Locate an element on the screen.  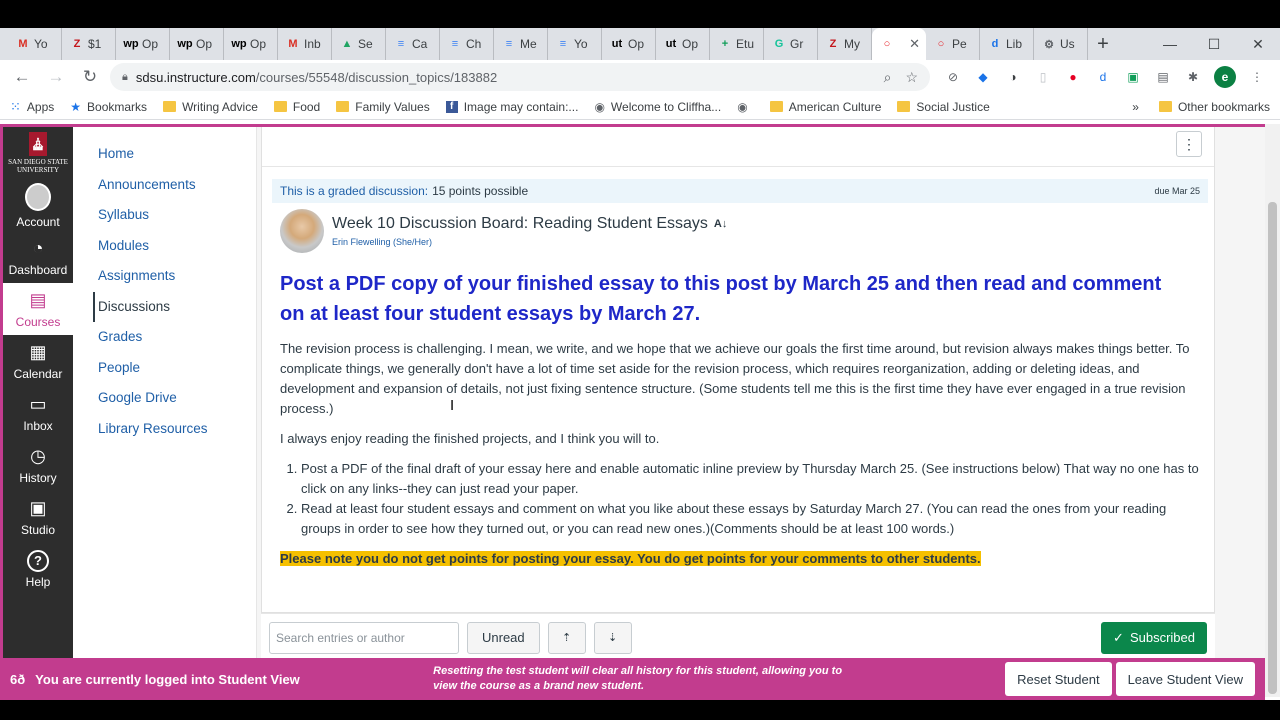
course-nav-google-drive: Google Drive is located at coordinates (164, 398).